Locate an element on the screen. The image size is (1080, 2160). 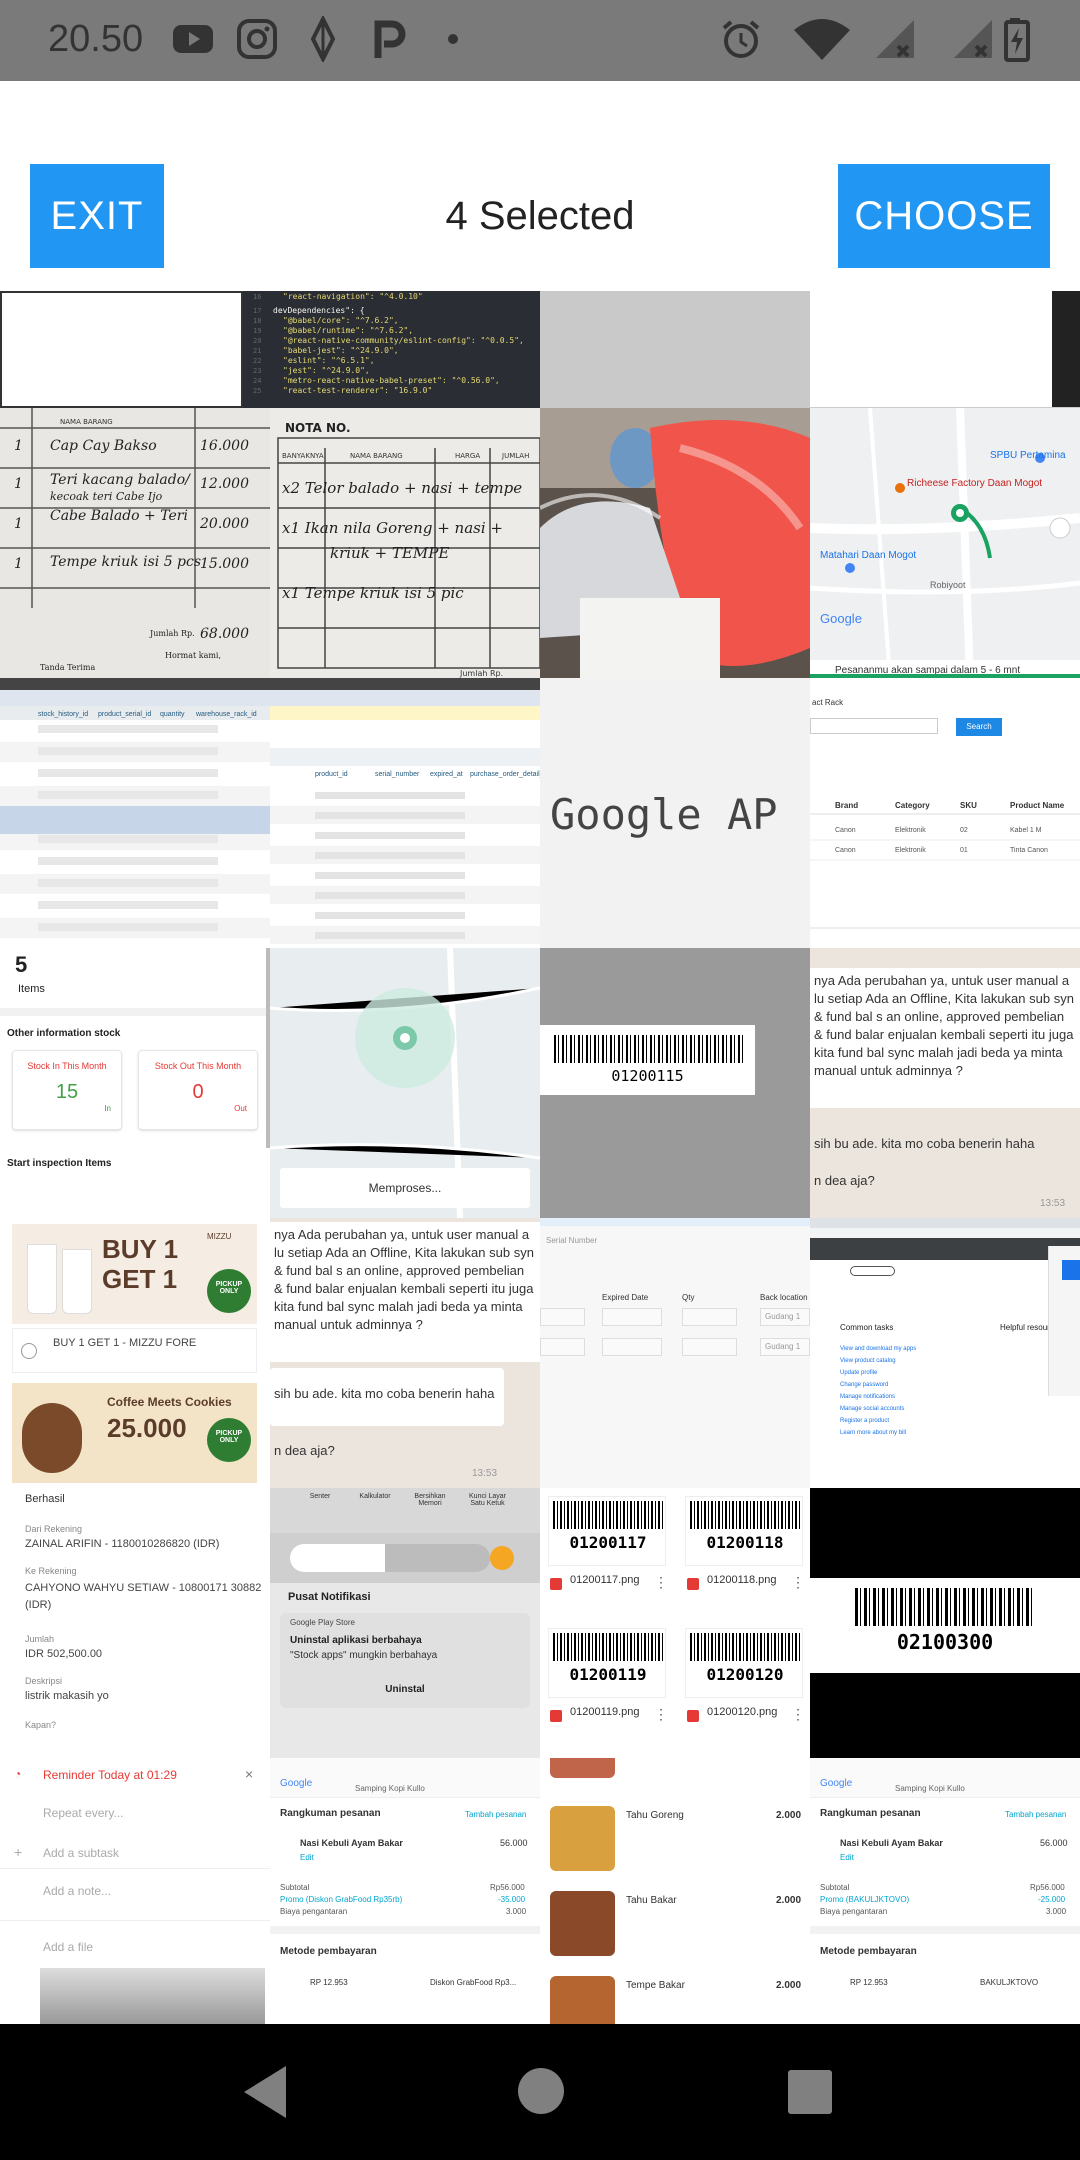
svg-text: warehouse_rack_id is located at coordinates (226, 714).